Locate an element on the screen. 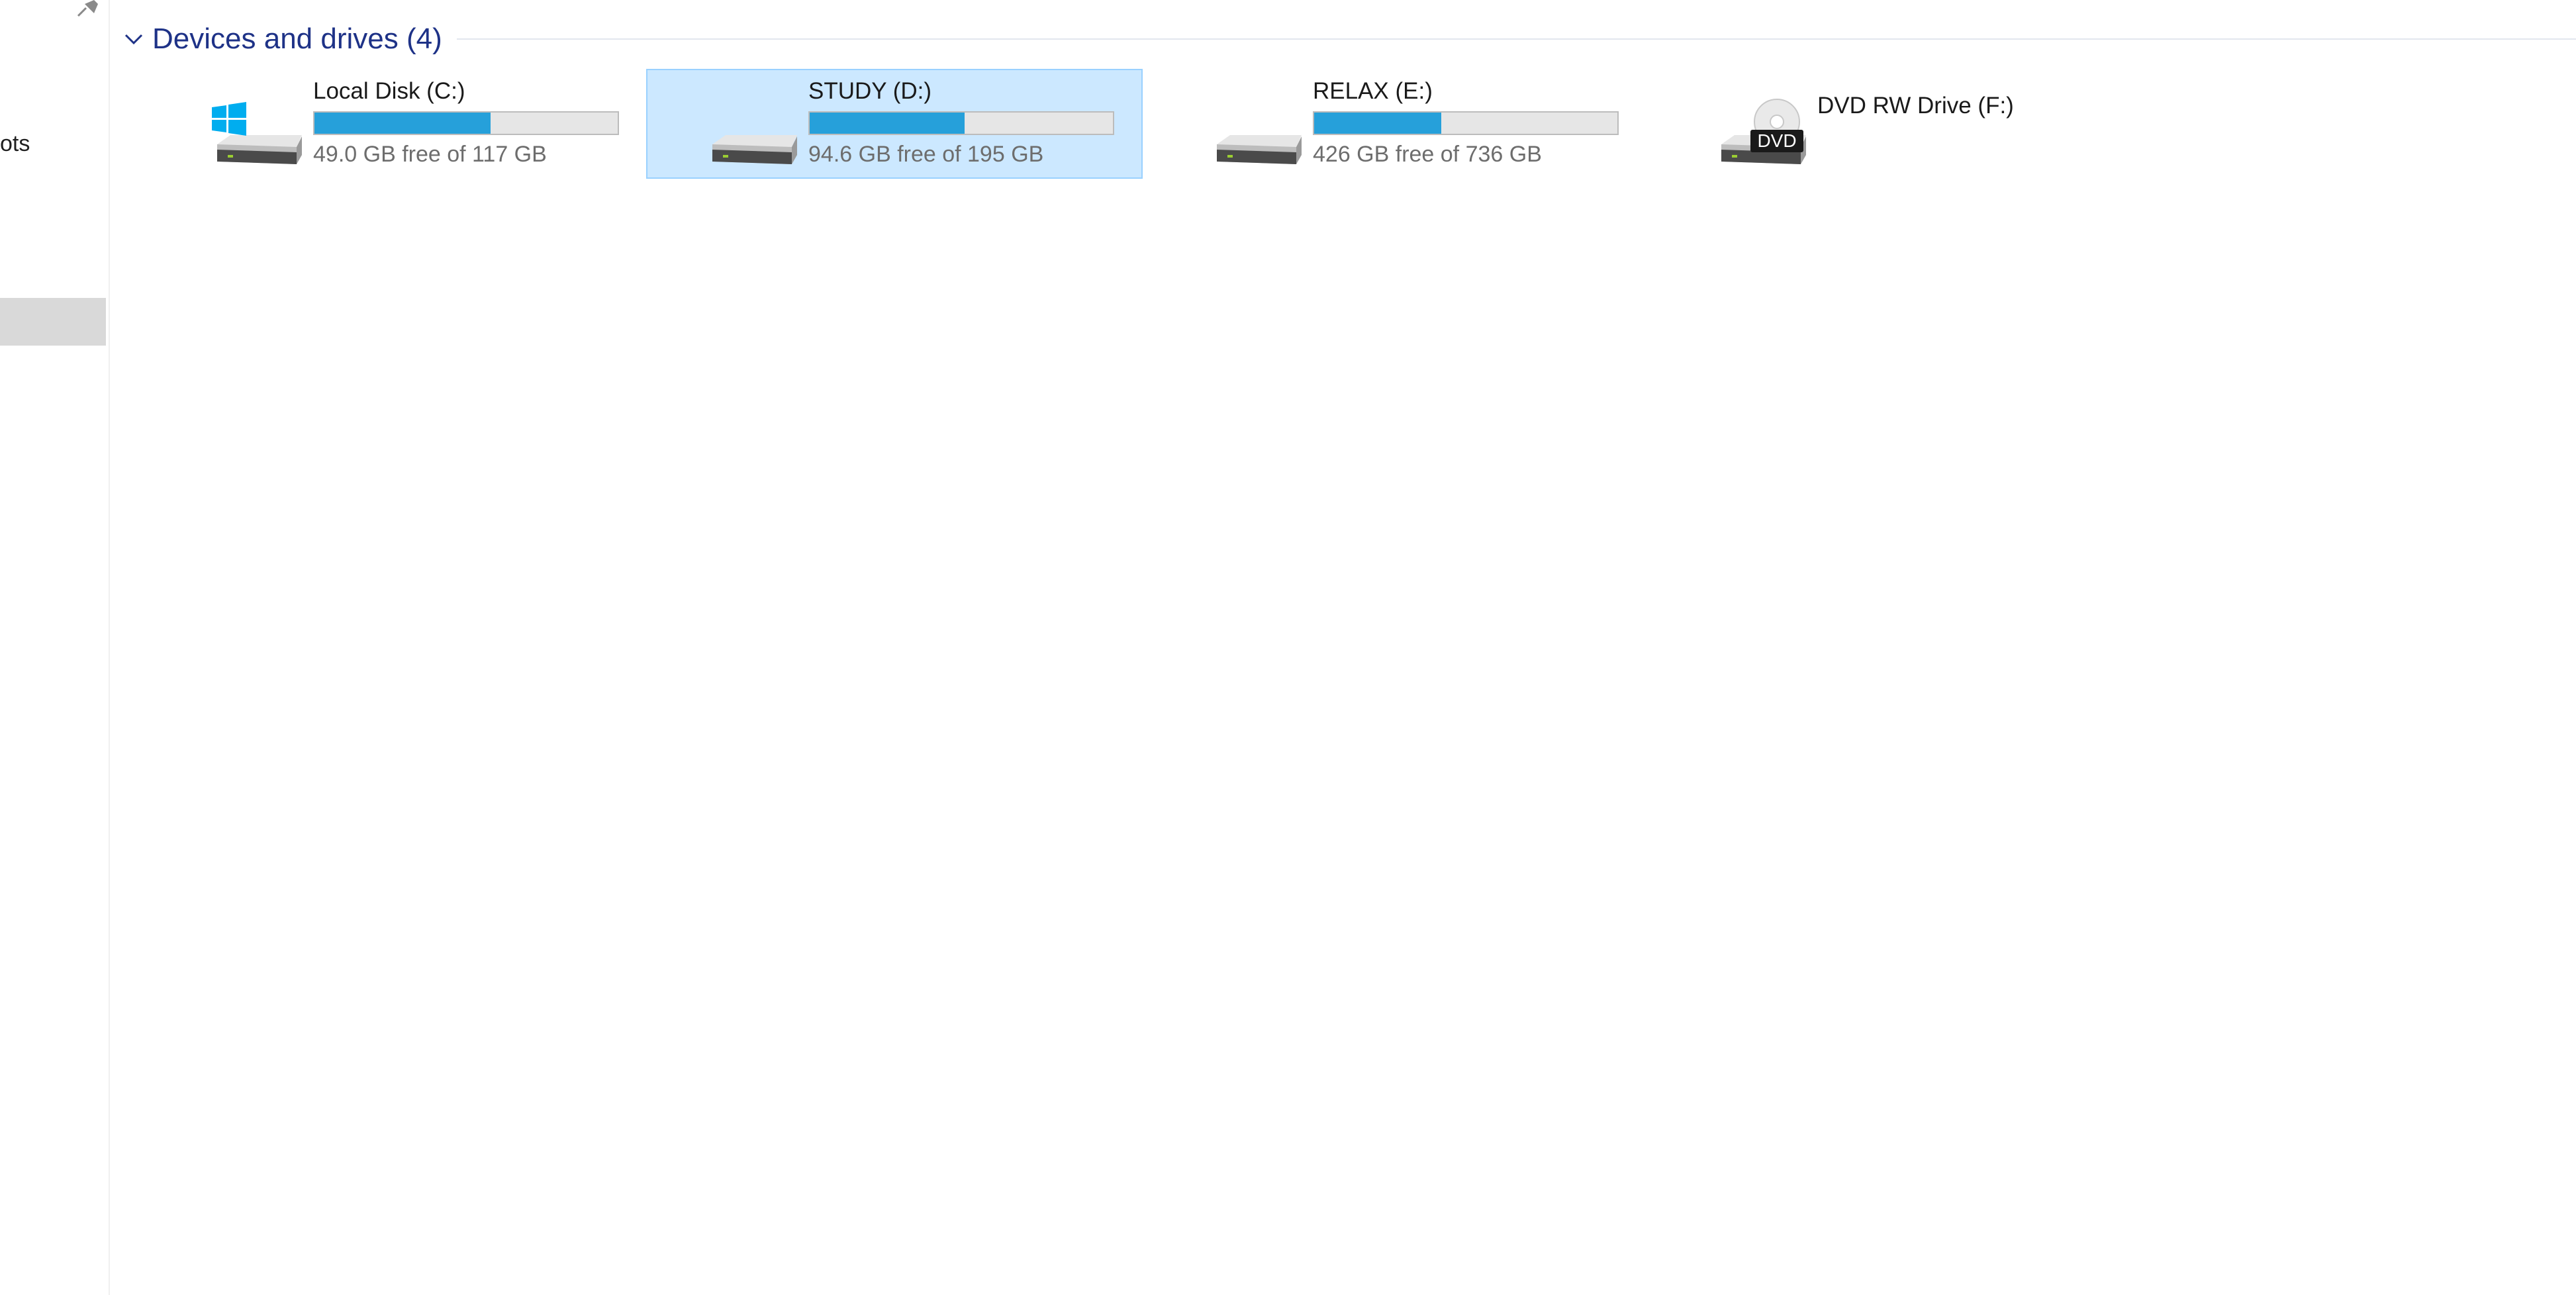  group-header-devices-and-drives: Devices and drives (4) is located at coordinates (1349, 39).